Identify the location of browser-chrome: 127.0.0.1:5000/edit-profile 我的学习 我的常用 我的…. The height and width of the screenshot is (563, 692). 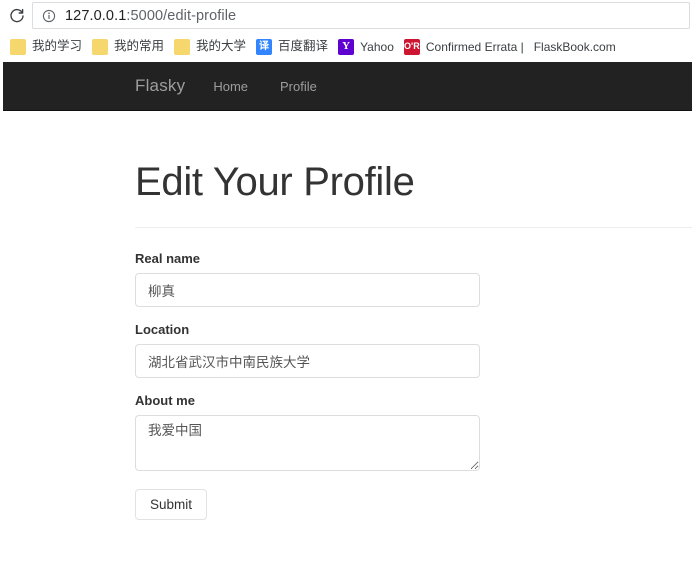
(346, 31).